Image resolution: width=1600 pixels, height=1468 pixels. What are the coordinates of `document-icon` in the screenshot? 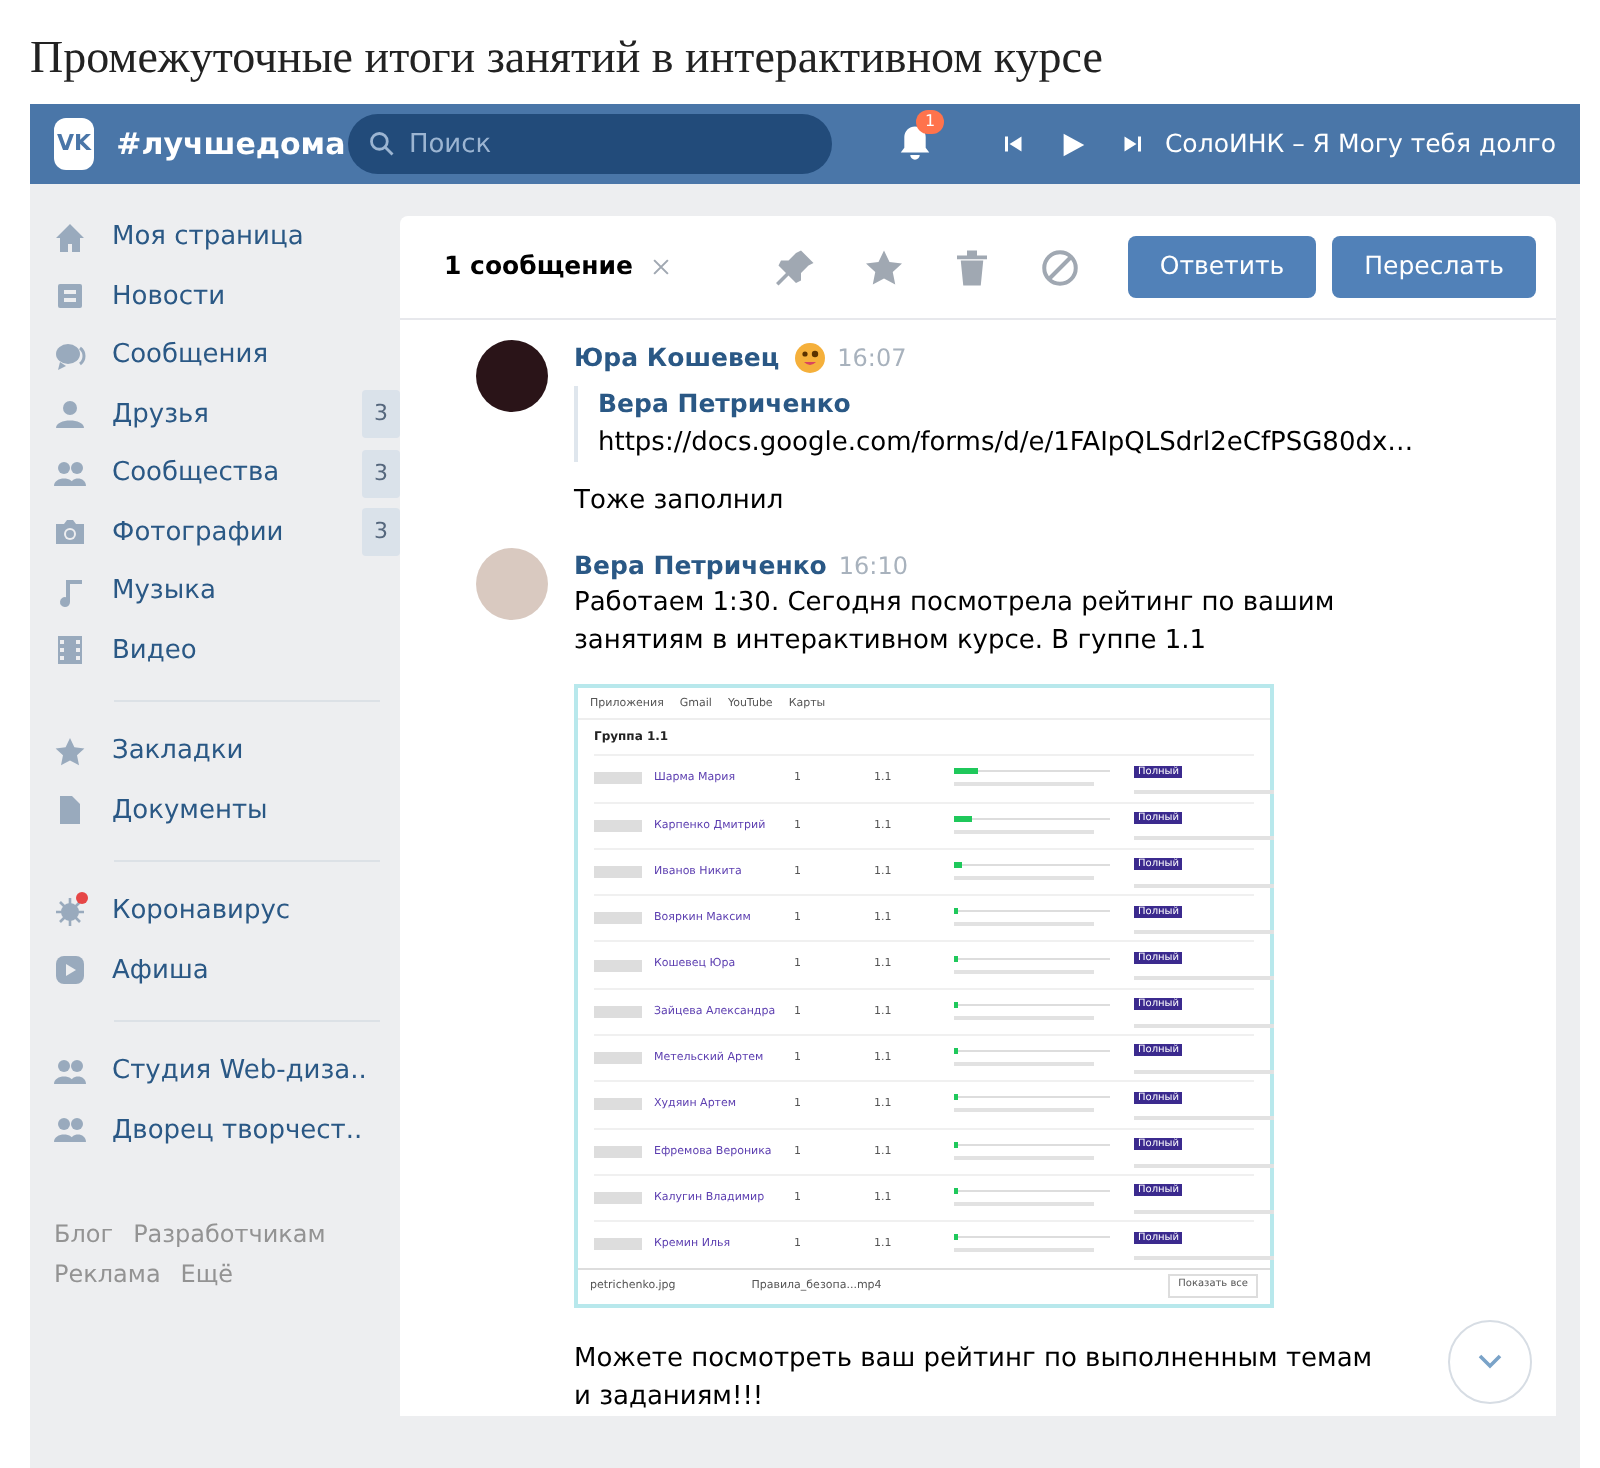 It's located at (70, 810).